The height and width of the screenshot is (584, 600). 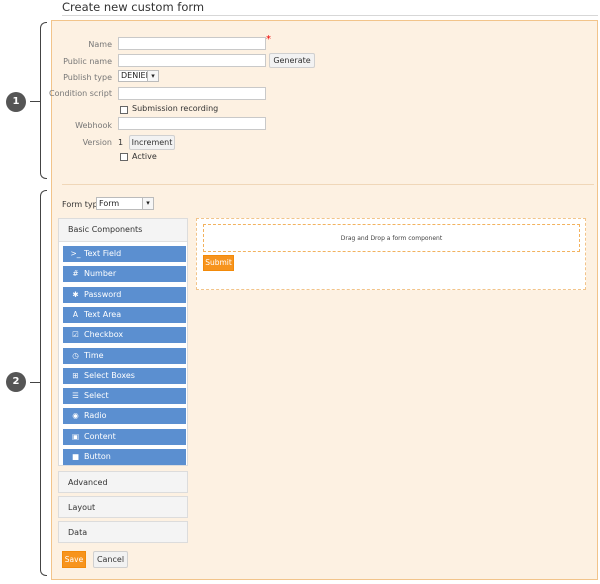 What do you see at coordinates (391, 254) in the screenshot?
I see `form-canvas: Drag and Drop a form component Submit` at bounding box center [391, 254].